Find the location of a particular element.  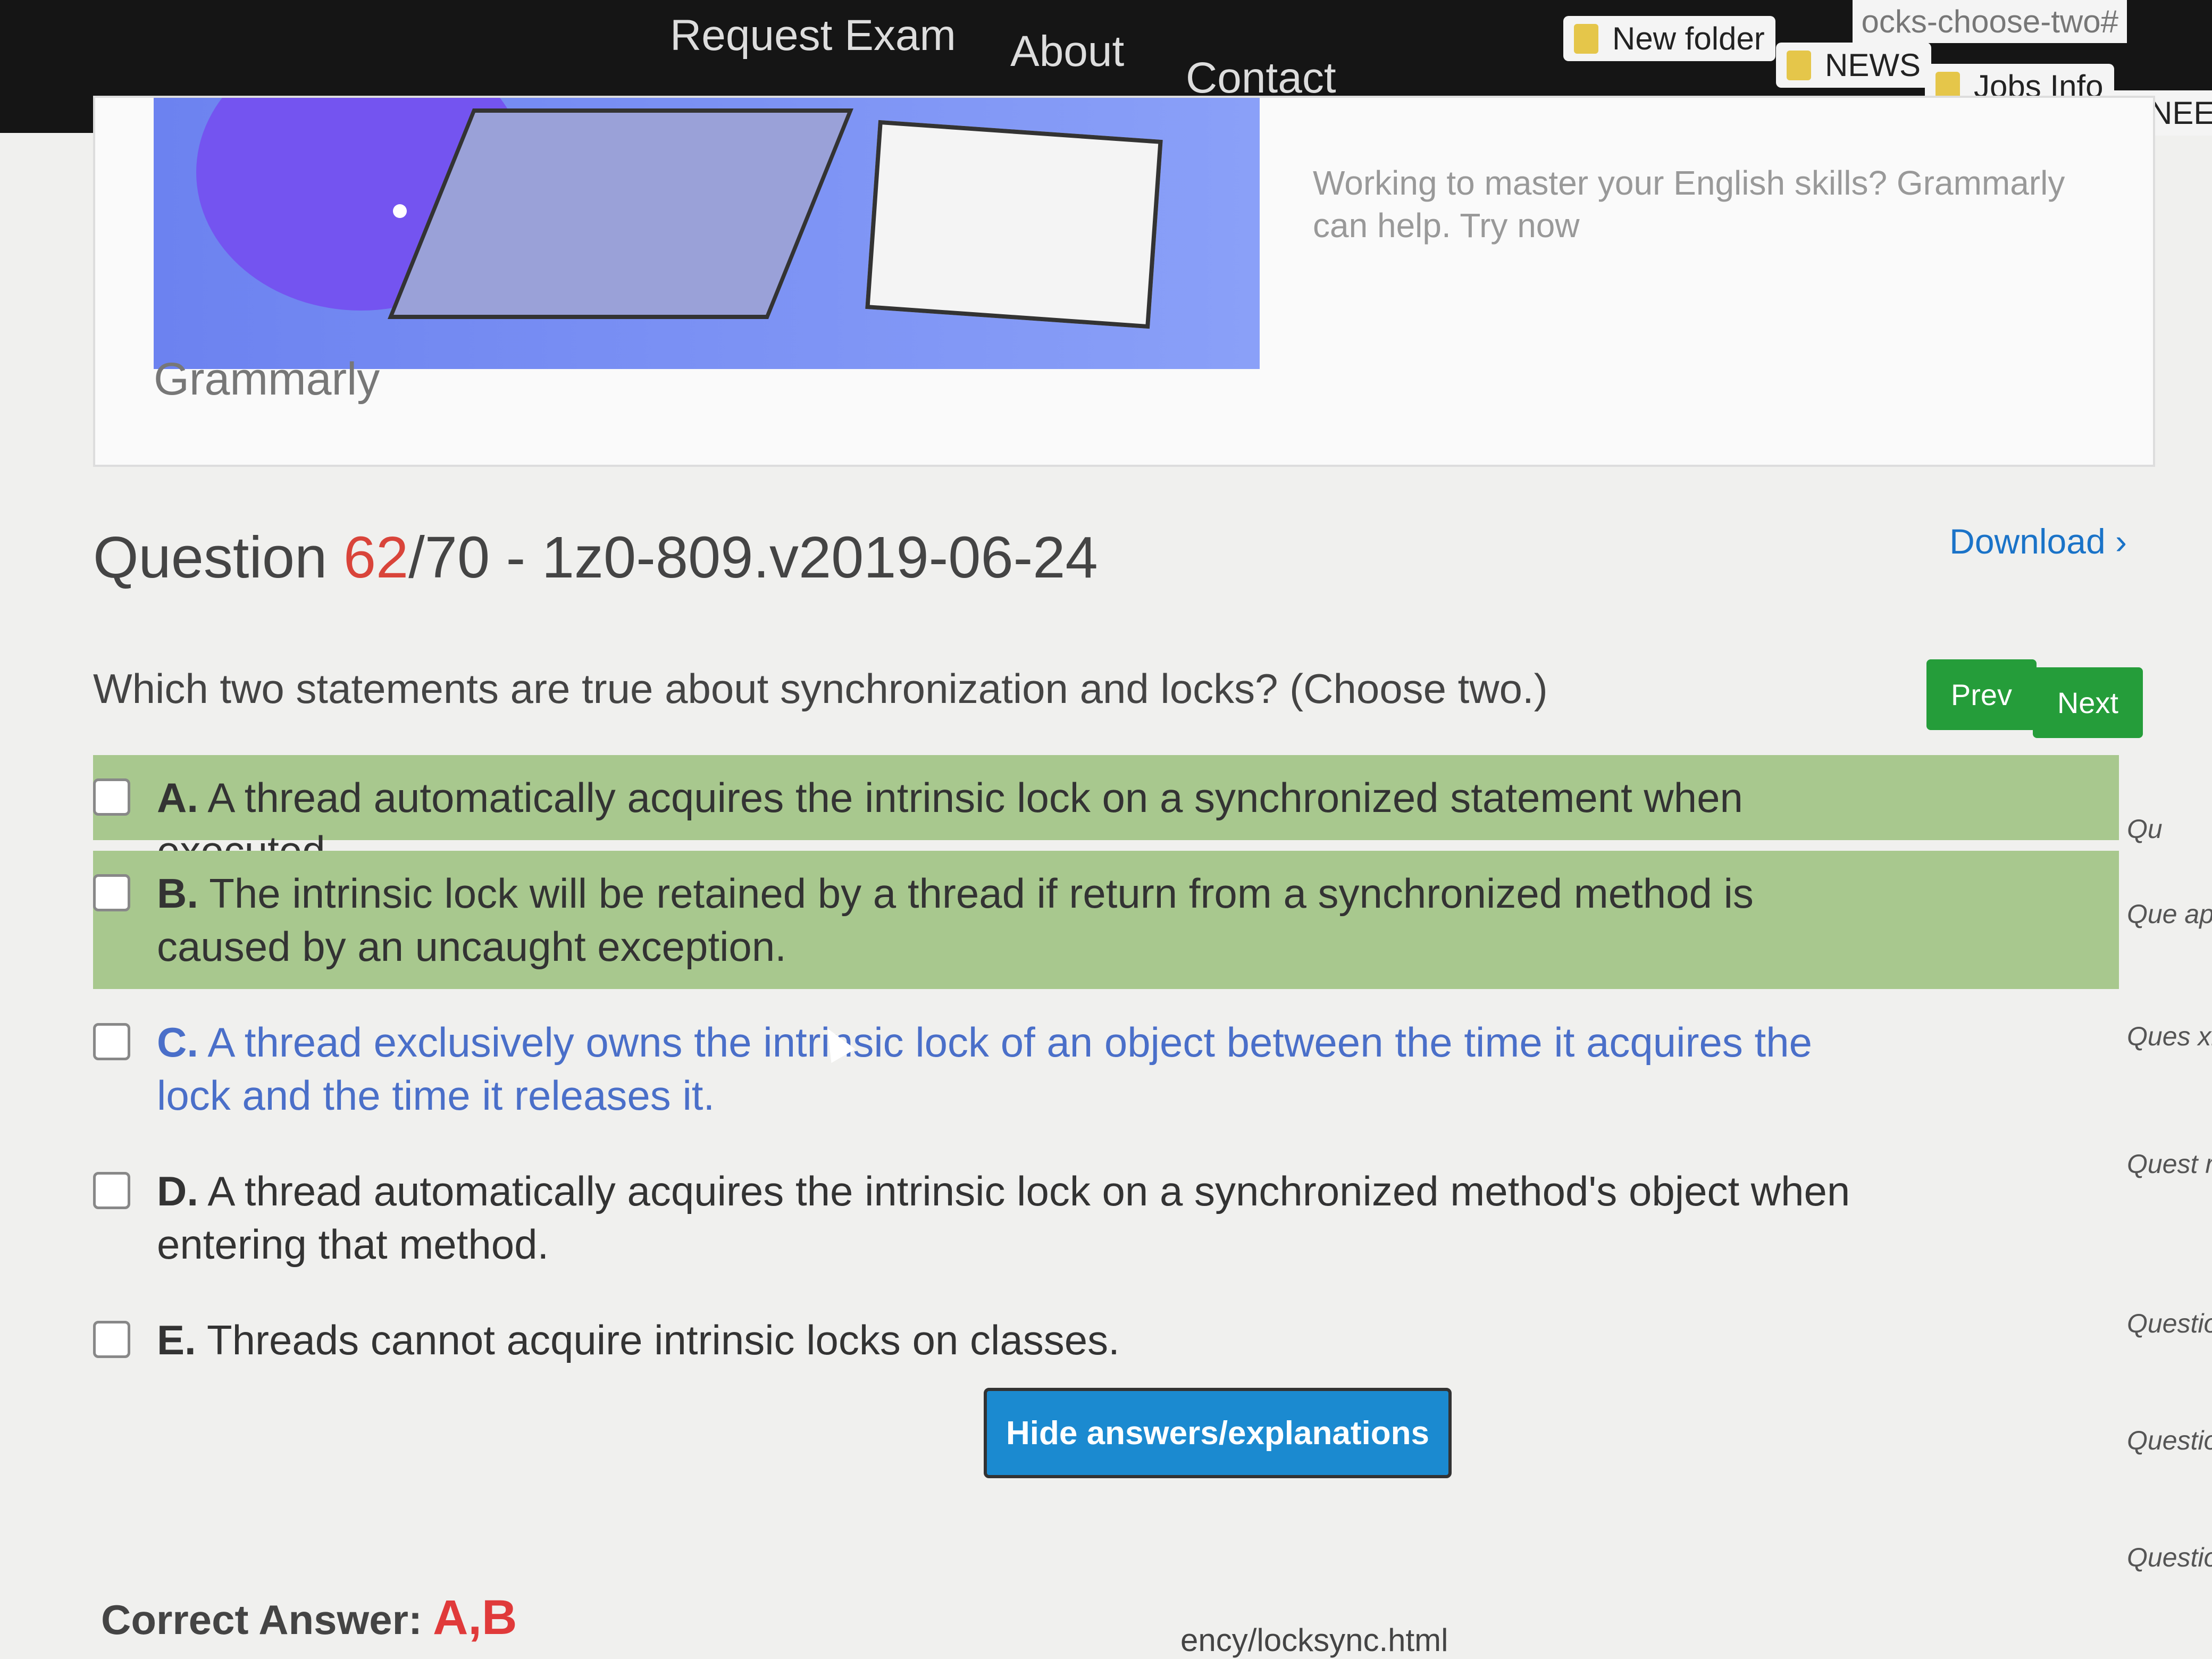

sidebar-item: Qu is located at coordinates (2169, 829).